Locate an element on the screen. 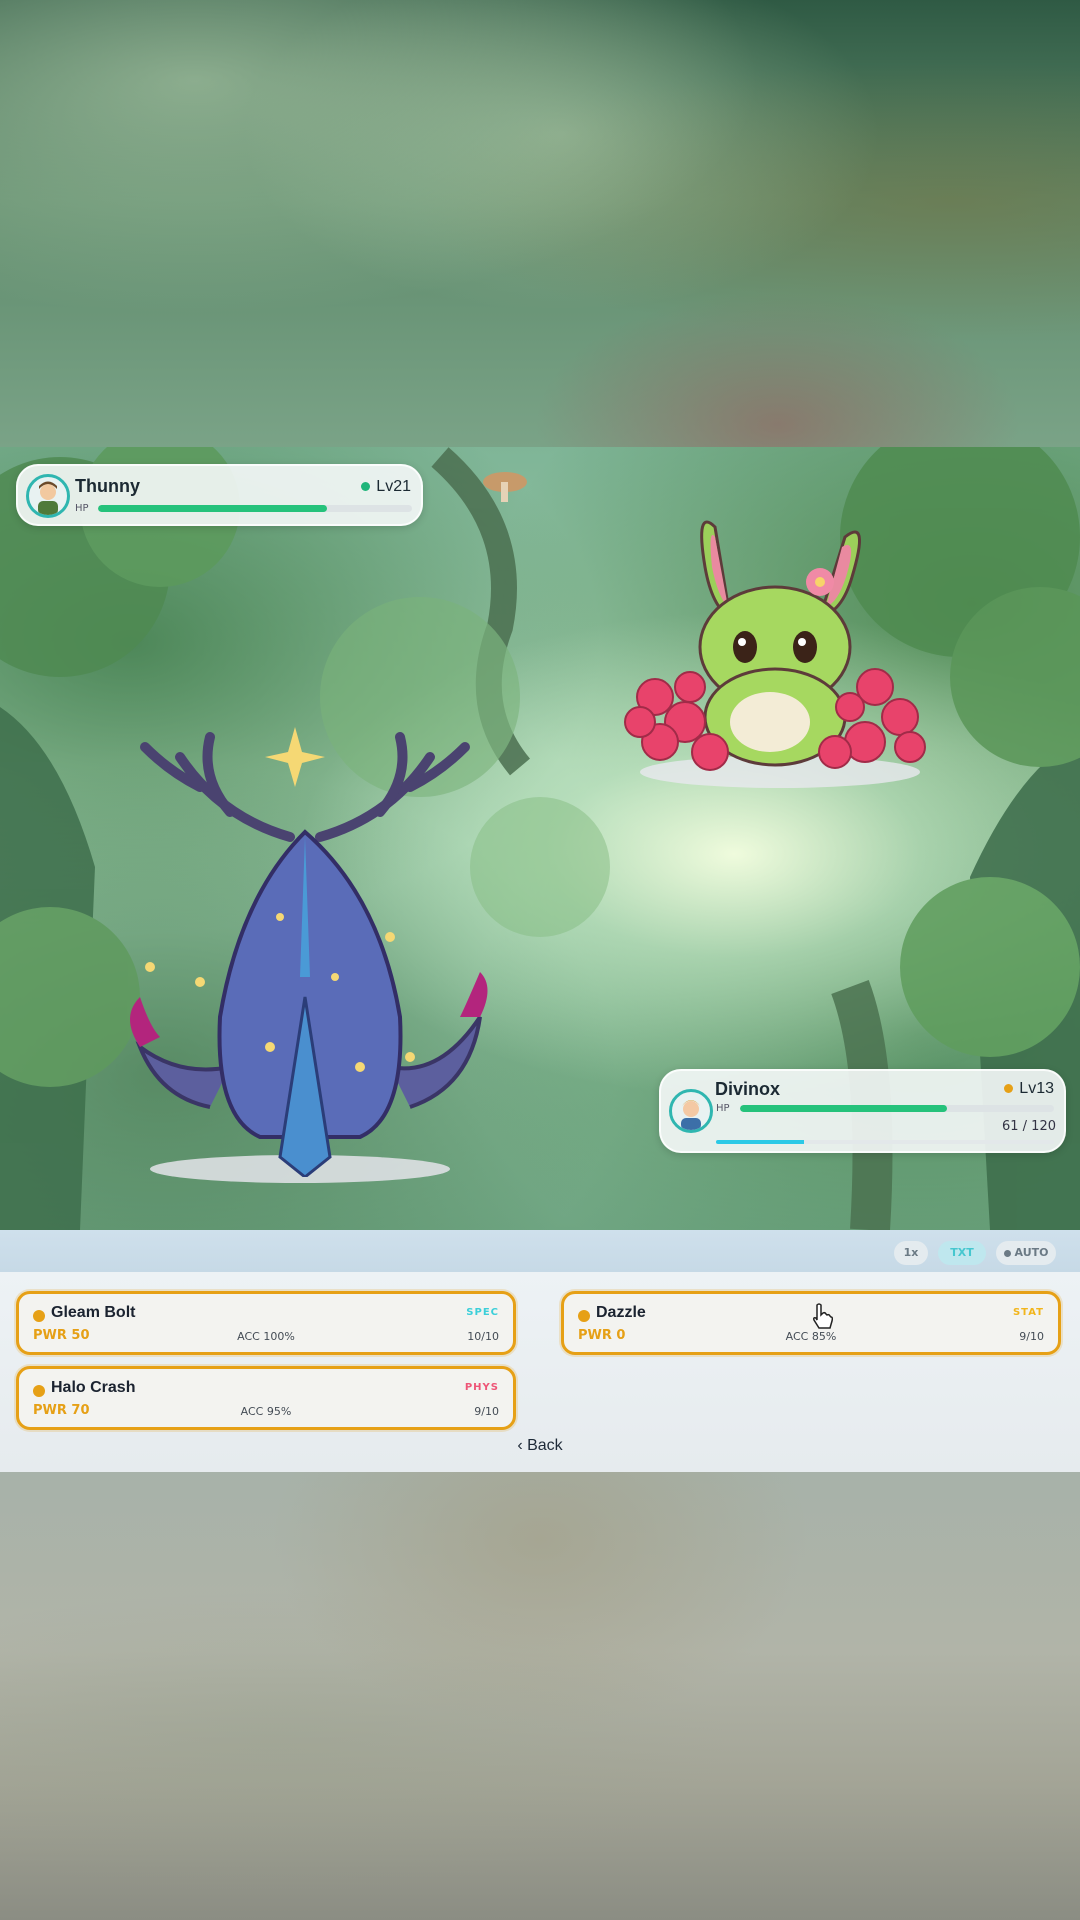  antlered-creature-sprite is located at coordinates (309, 952).